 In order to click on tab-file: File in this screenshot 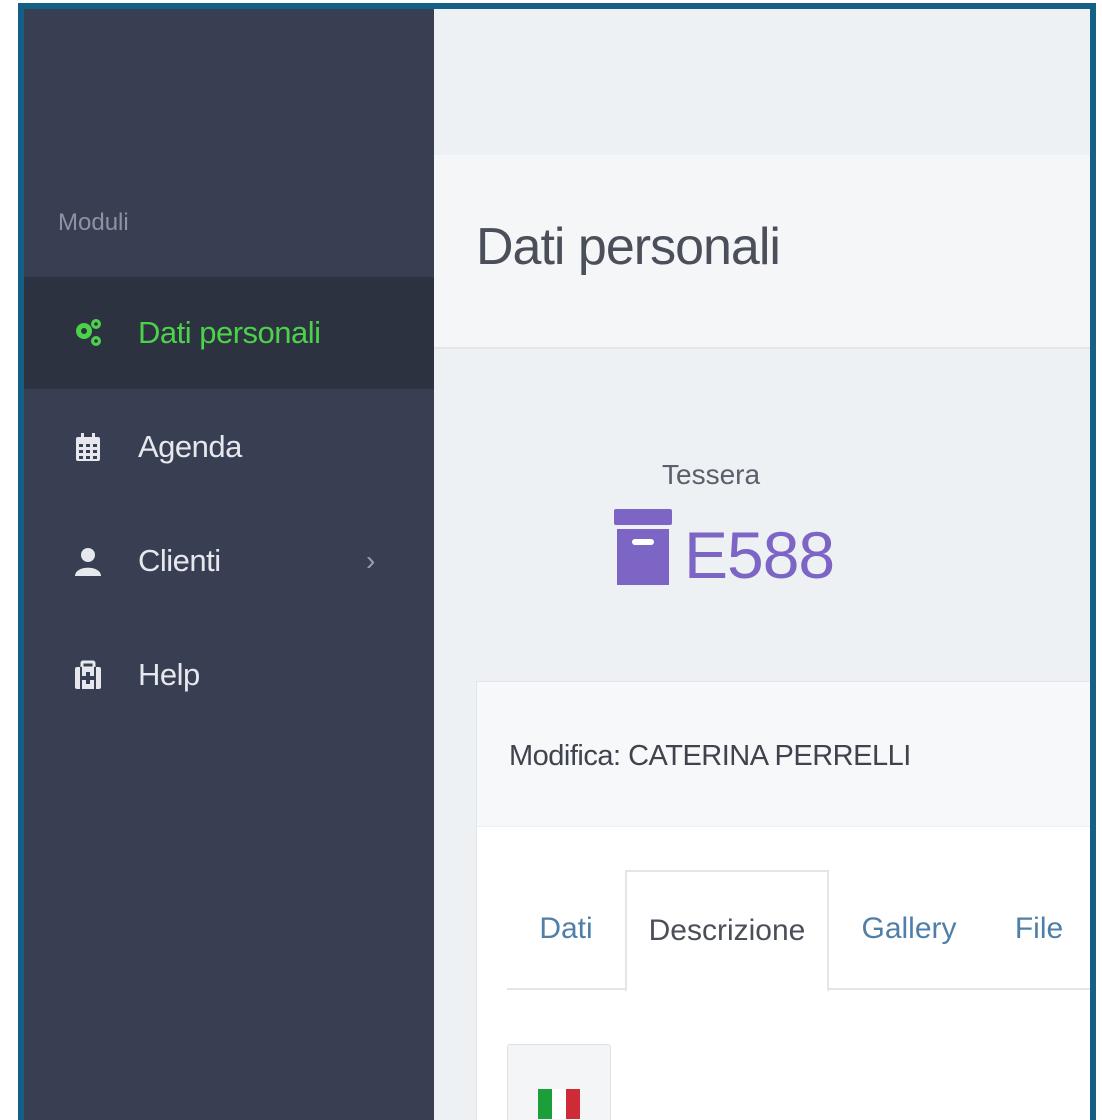, I will do `click(1039, 929)`.